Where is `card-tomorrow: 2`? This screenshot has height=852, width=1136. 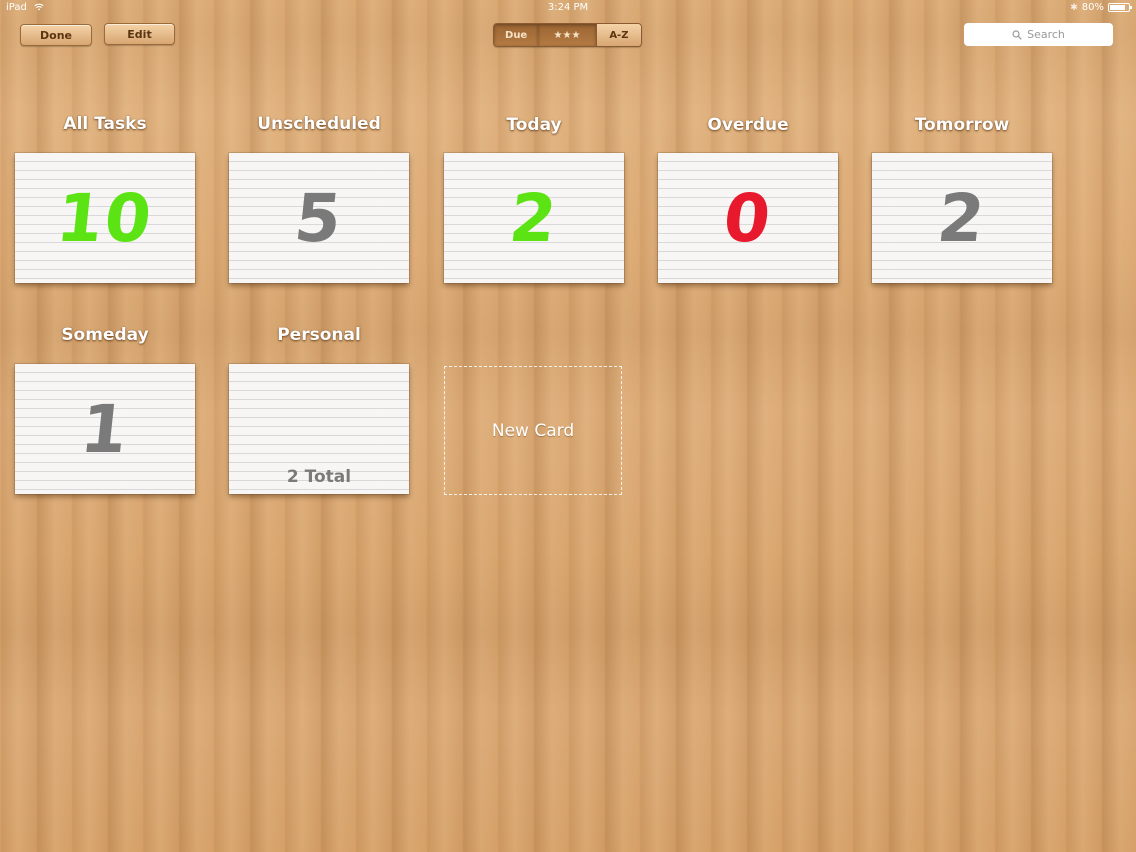 card-tomorrow: 2 is located at coordinates (962, 218).